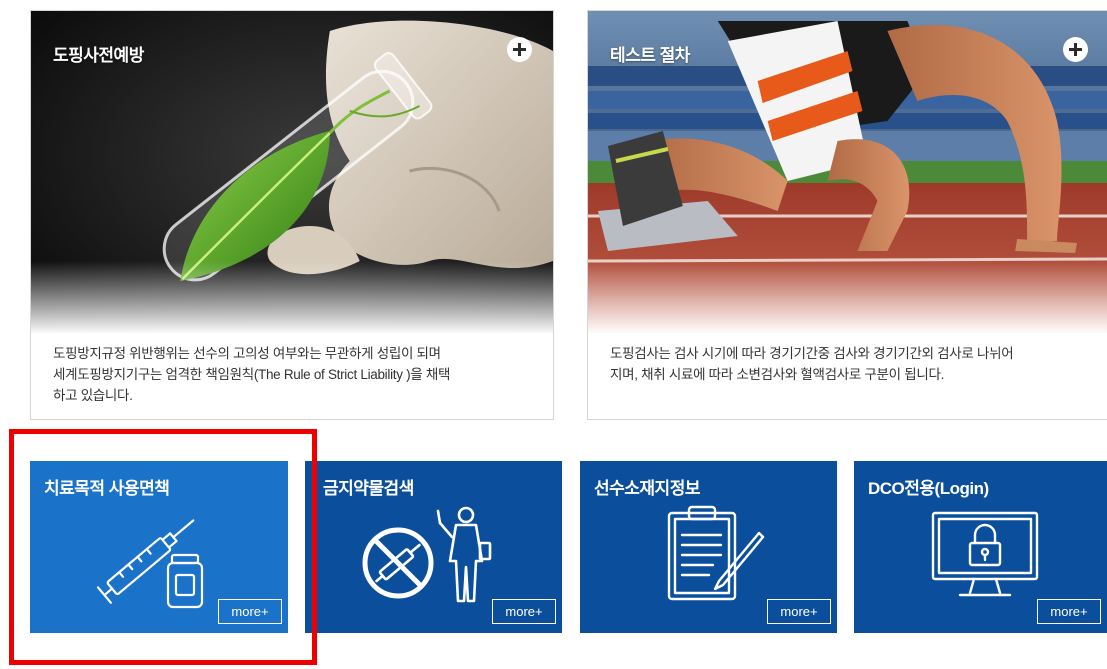 The height and width of the screenshot is (669, 1107). Describe the element at coordinates (777, 374) in the screenshot. I see `description-line: 지며, 채취 시료에 따라 소변검사와 혈액검사로 구분이 됩니다.` at that location.